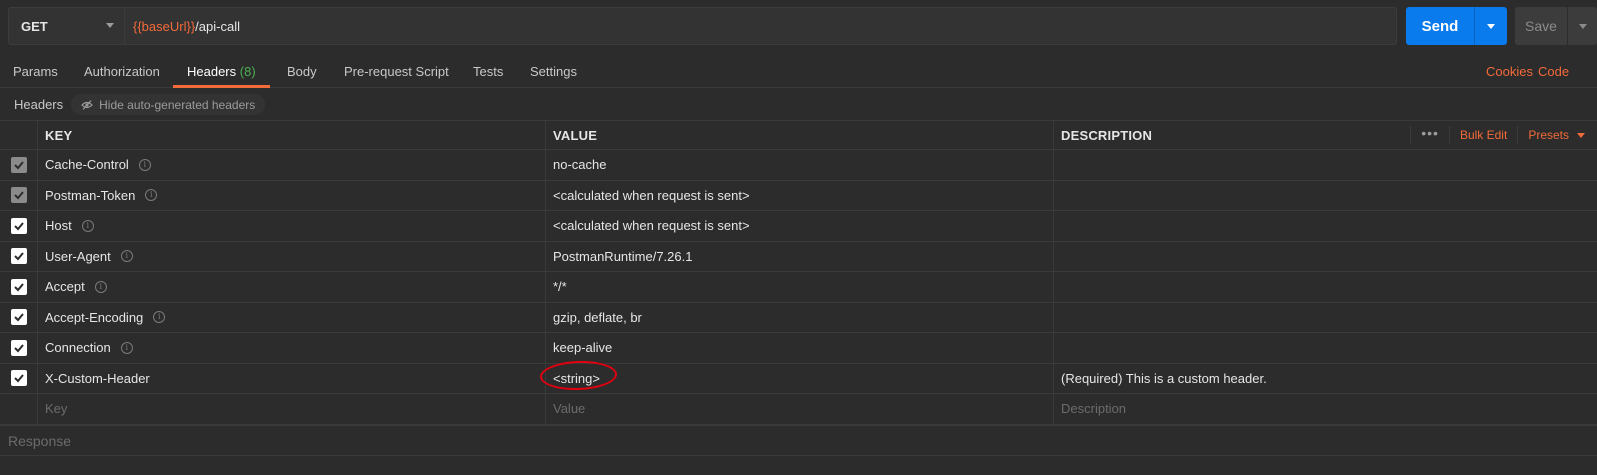 The width and height of the screenshot is (1597, 475). I want to click on new-value-input: Value, so click(800, 409).